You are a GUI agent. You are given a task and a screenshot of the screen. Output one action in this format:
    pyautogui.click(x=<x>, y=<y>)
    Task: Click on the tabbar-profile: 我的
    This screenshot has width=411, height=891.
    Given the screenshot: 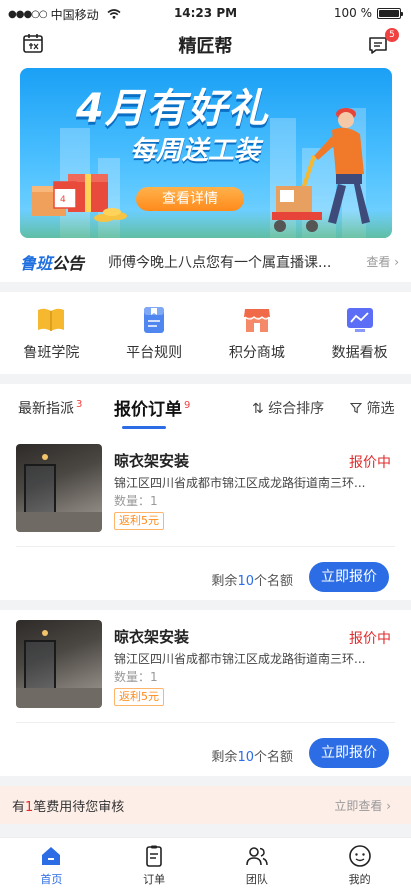 What is the action you would take?
    pyautogui.click(x=359, y=864)
    